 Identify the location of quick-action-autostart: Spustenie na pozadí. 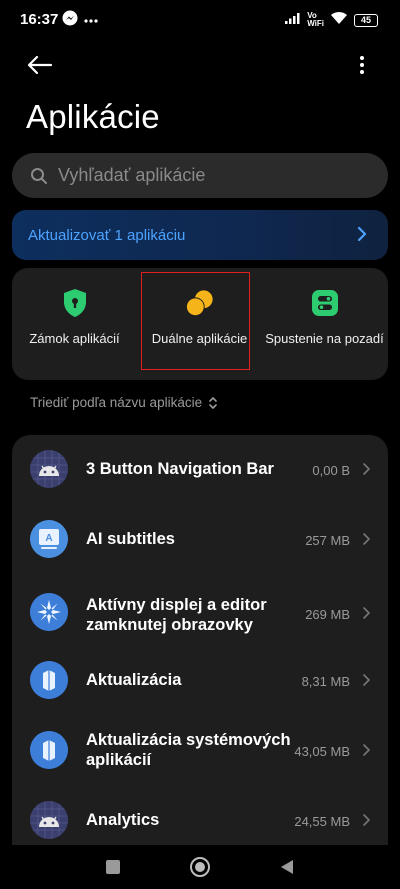
(324, 324).